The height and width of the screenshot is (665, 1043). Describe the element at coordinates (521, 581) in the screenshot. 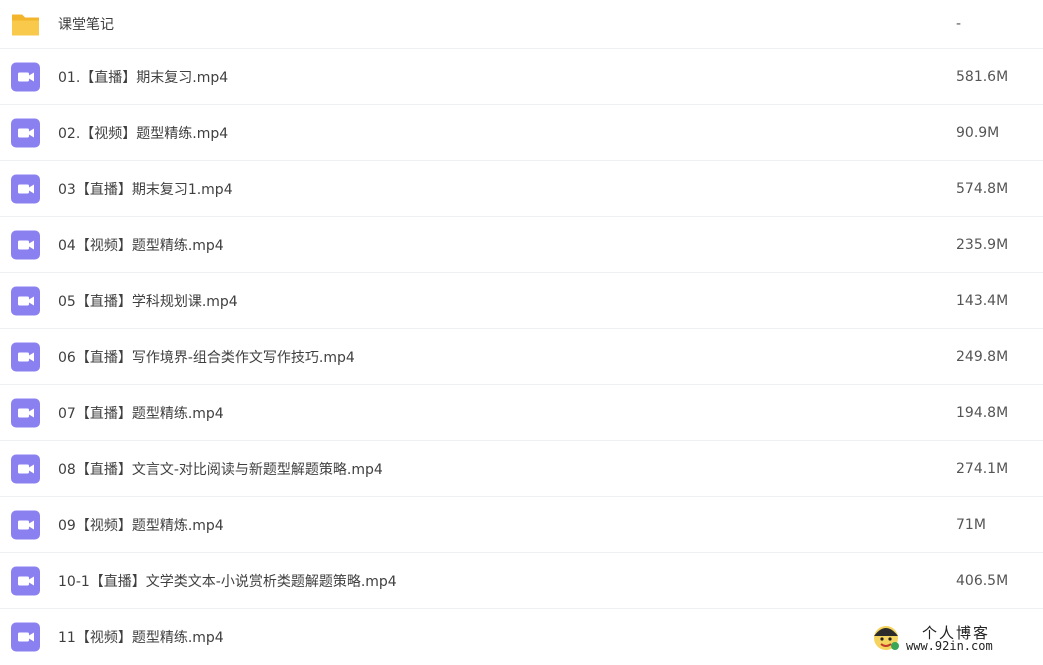

I see `list-item-video: 10-1【直播】文学类文本-小说赏析类题解题策略.mp4 406.5M` at that location.